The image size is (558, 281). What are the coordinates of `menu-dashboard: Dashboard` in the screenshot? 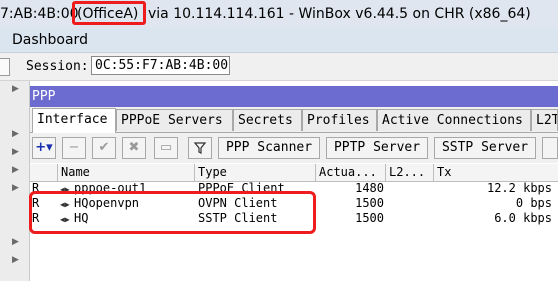 It's located at (50, 40).